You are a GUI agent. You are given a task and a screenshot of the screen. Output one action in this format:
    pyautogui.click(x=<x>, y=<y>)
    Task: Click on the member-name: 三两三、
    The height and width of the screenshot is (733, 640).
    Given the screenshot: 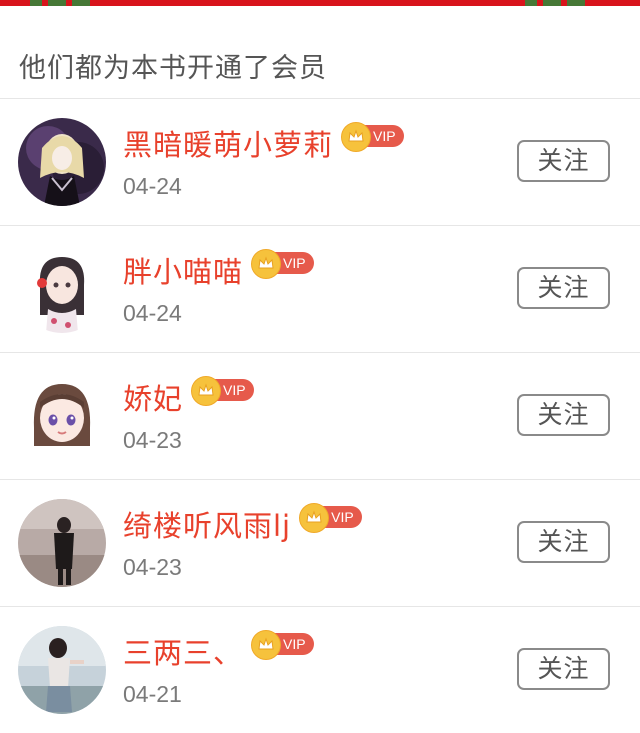 What is the action you would take?
    pyautogui.click(x=183, y=651)
    